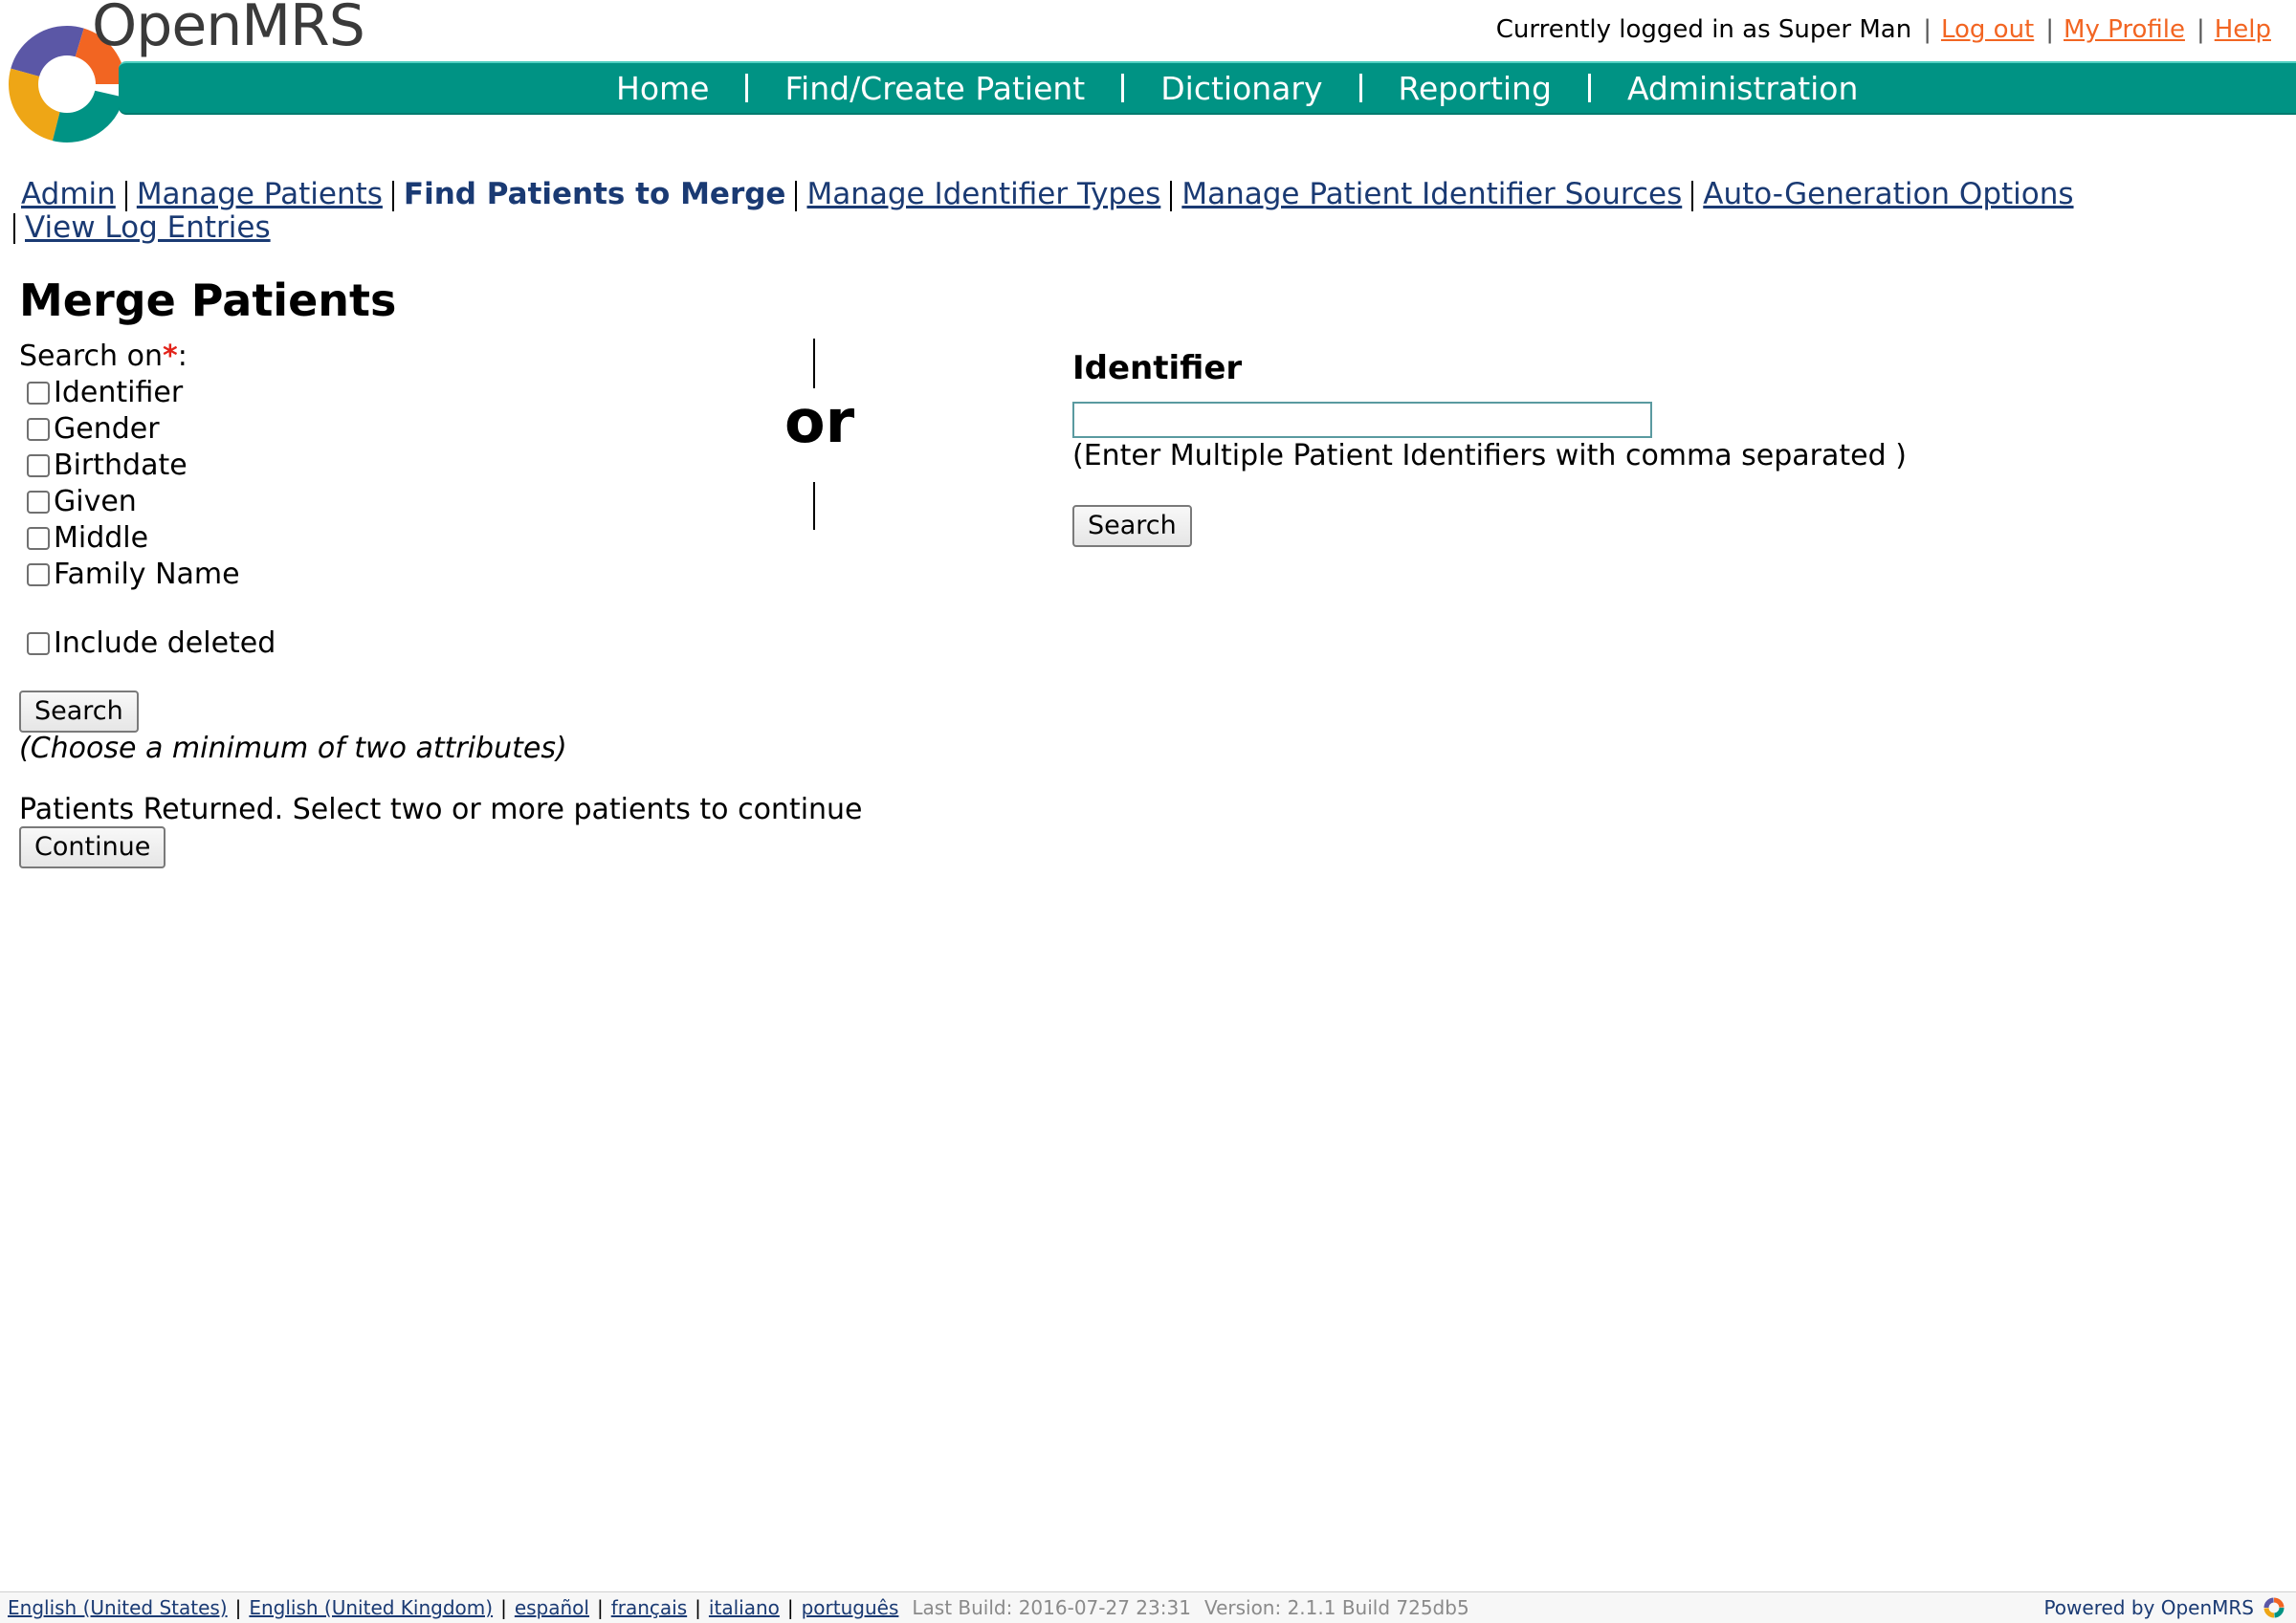  I want to click on option-family-name: Family Name, so click(147, 575).